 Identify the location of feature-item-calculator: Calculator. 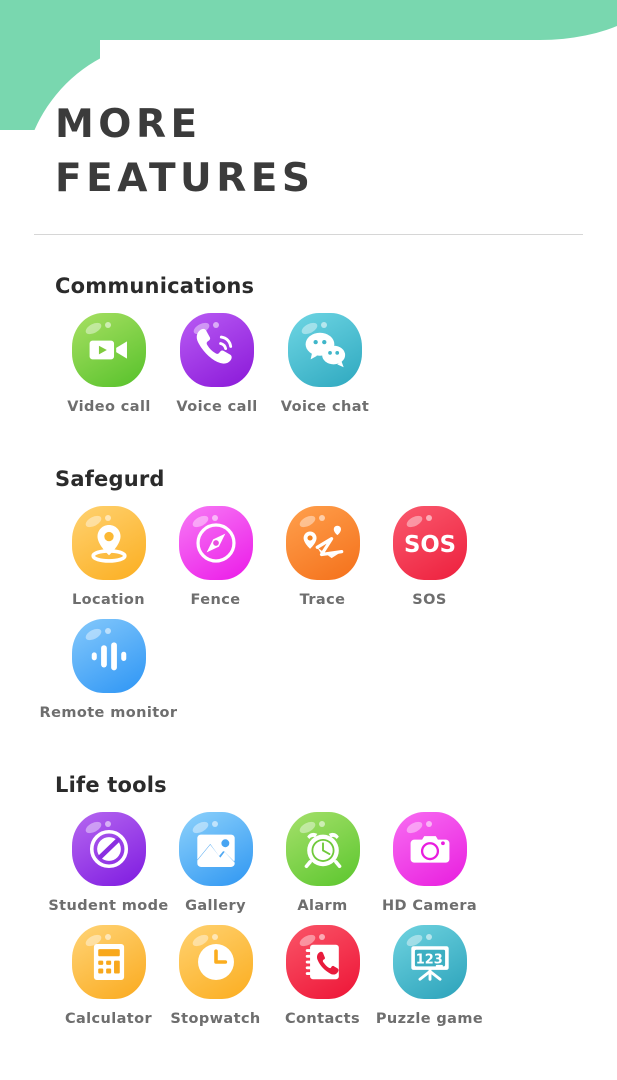
(108, 974).